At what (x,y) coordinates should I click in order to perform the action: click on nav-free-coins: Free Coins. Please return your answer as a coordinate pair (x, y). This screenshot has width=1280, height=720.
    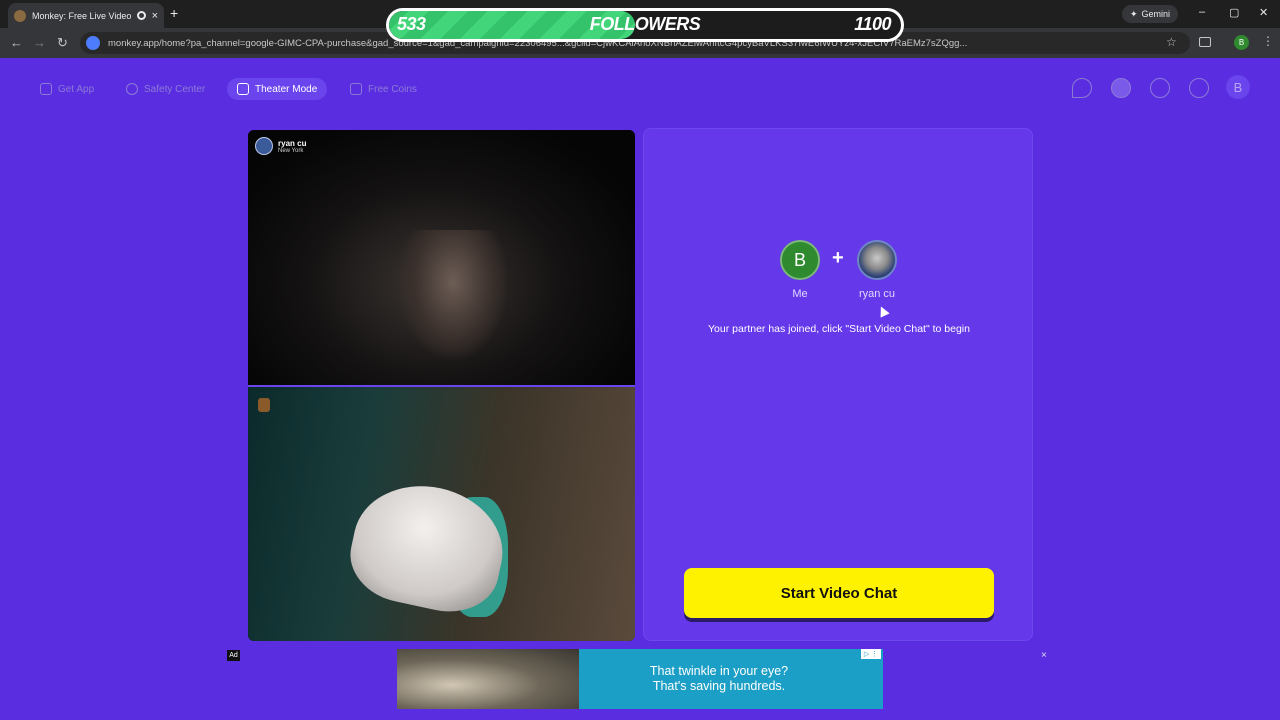
    Looking at the image, I should click on (383, 89).